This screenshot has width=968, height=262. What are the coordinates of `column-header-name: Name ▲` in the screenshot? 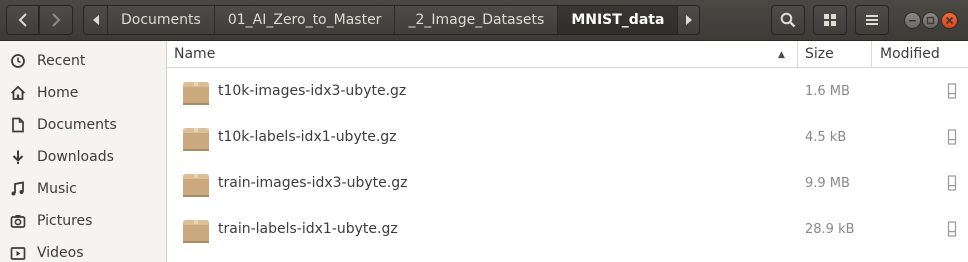 It's located at (482, 54).